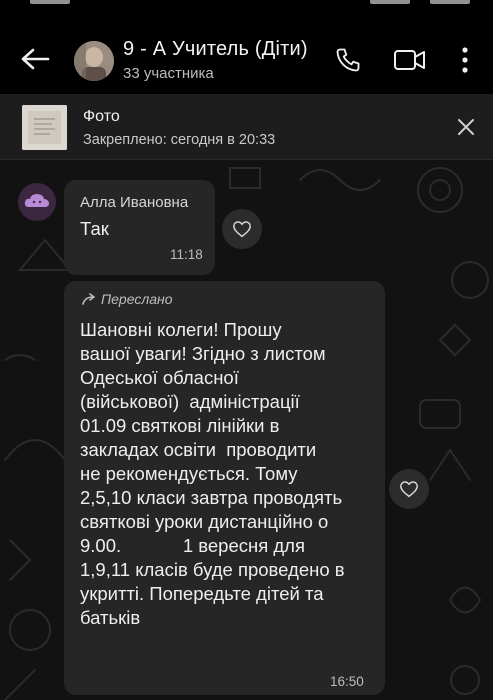  Describe the element at coordinates (110, 617) in the screenshot. I see `message-line: батьків` at that location.